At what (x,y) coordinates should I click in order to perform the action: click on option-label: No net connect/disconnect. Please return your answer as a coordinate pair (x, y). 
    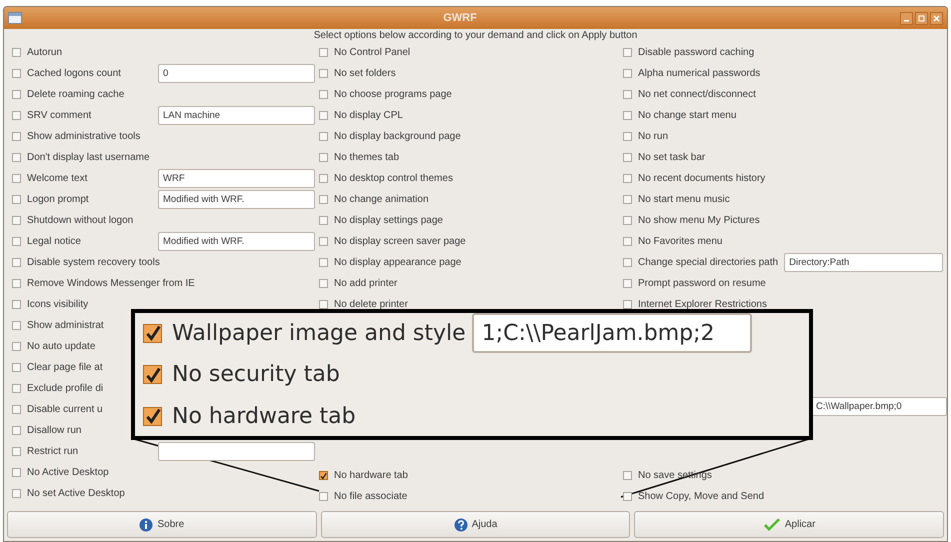
    Looking at the image, I should click on (697, 94).